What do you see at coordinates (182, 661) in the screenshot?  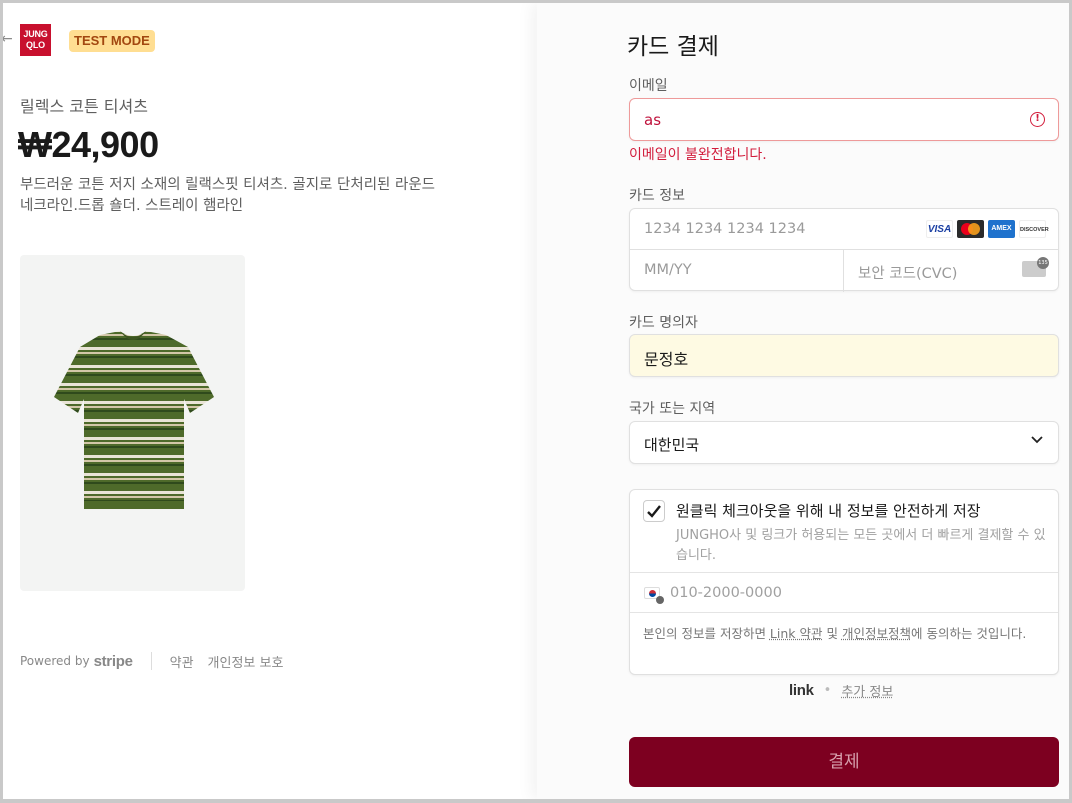 I see `terms-link: 약관` at bounding box center [182, 661].